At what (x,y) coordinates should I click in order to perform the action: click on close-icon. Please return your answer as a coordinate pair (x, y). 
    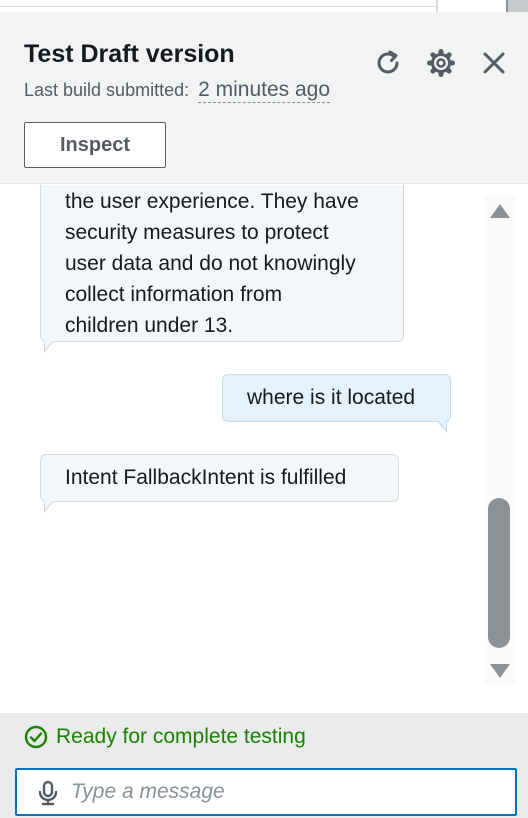
    Looking at the image, I should click on (494, 63).